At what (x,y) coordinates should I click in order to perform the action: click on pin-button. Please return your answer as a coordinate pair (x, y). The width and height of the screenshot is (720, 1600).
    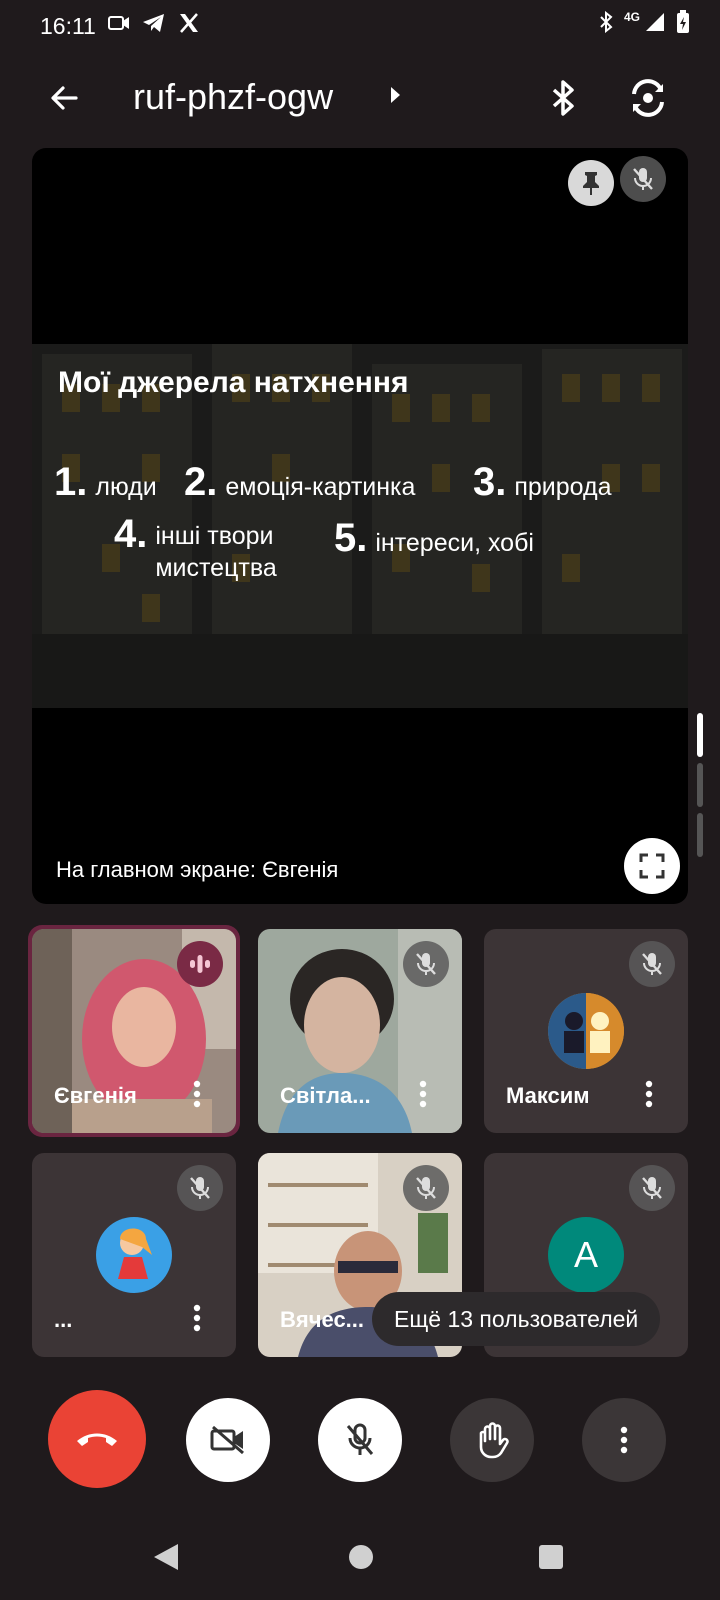
    Looking at the image, I should click on (591, 183).